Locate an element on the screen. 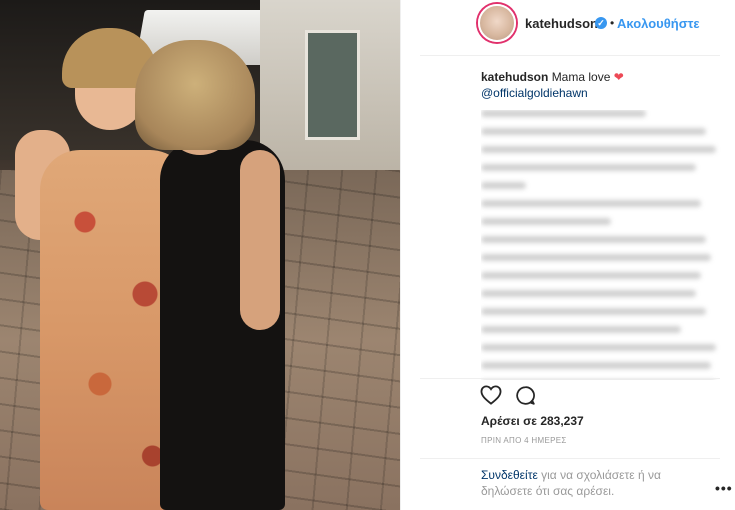 The width and height of the screenshot is (735, 510). follow-button: Ακολουθήστε is located at coordinates (658, 23).